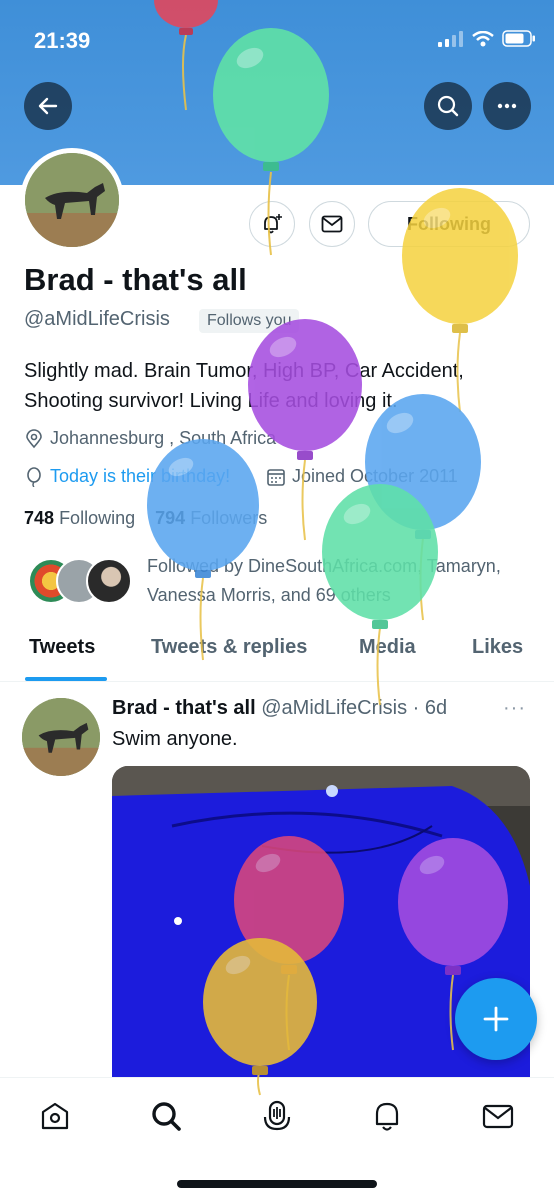 This screenshot has width=554, height=1200. What do you see at coordinates (354, 708) in the screenshot?
I see `tweet-author-meta: @aMidLifeCrisis · 6d` at bounding box center [354, 708].